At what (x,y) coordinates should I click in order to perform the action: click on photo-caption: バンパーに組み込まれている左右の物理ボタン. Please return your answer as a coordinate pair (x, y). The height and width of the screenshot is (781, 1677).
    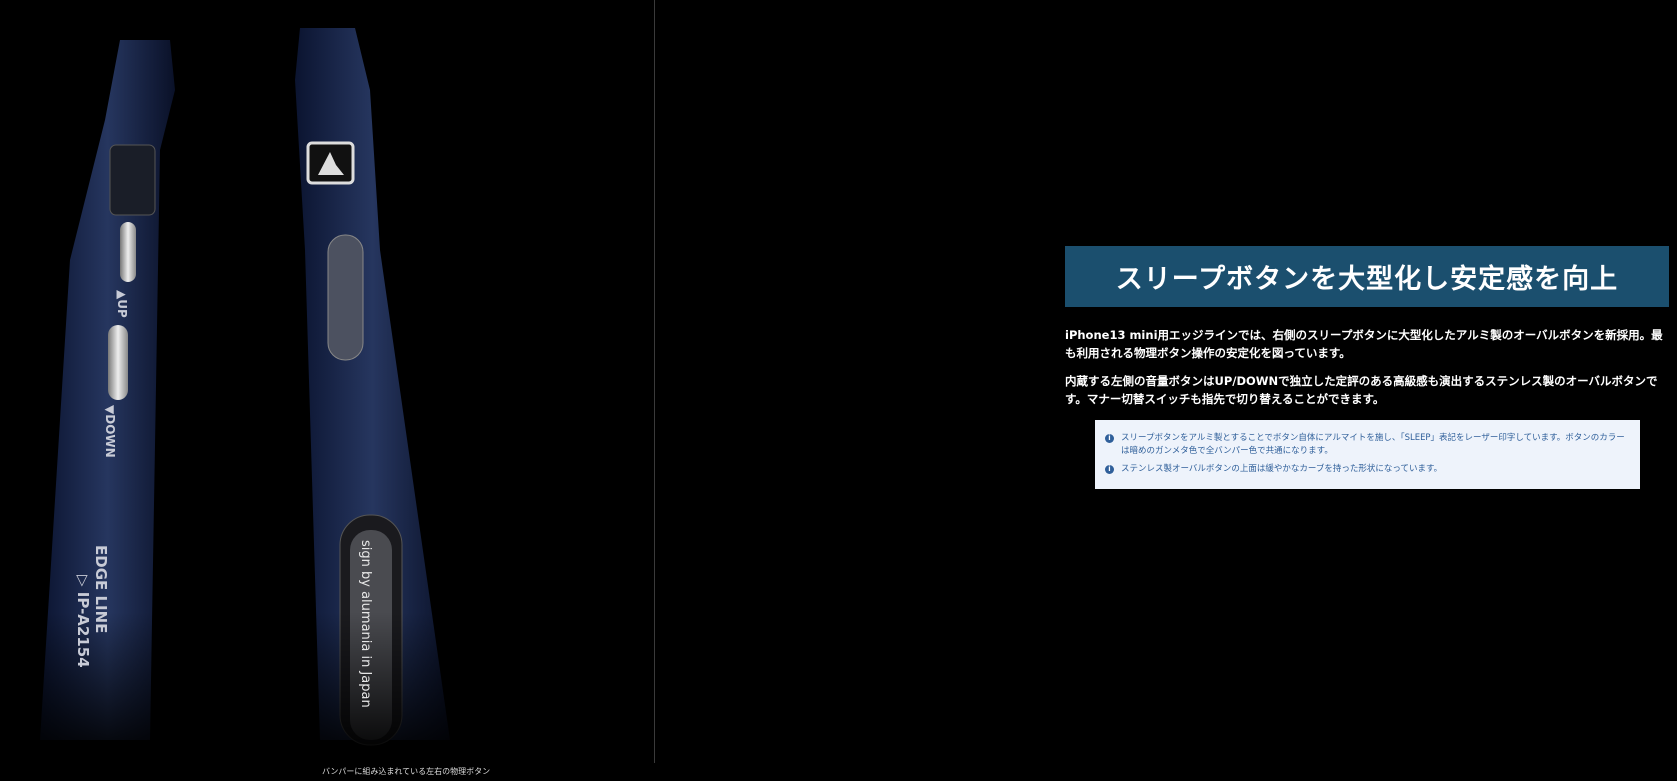
    Looking at the image, I should click on (406, 771).